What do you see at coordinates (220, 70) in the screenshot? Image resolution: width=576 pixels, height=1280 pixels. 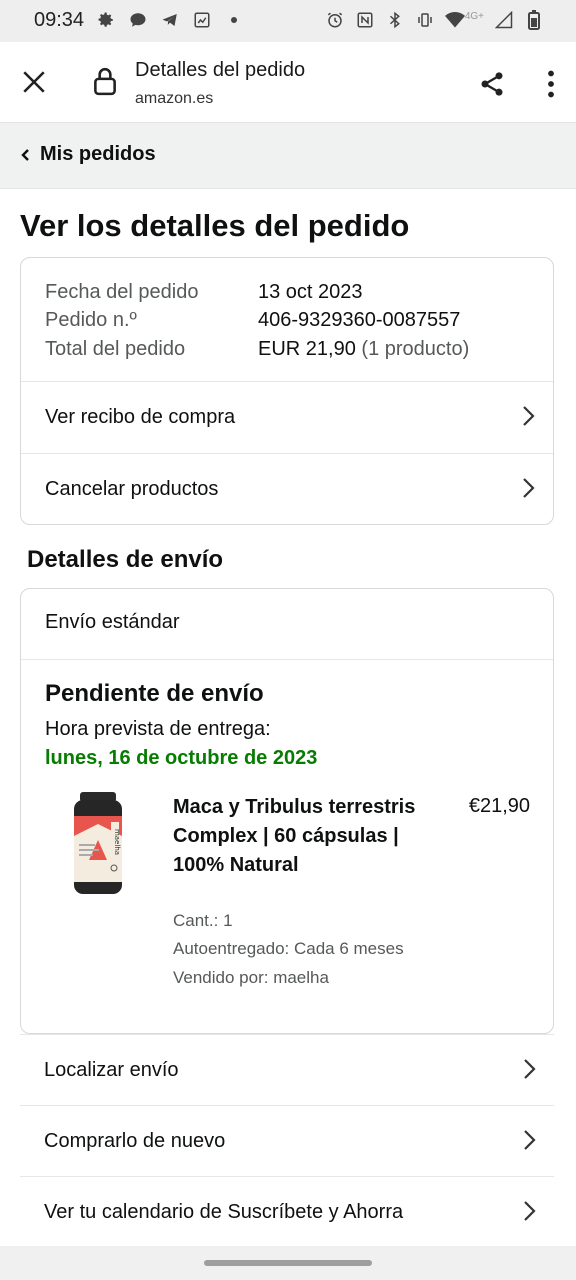 I see `page-title-toolbar: Detalles del pedido` at bounding box center [220, 70].